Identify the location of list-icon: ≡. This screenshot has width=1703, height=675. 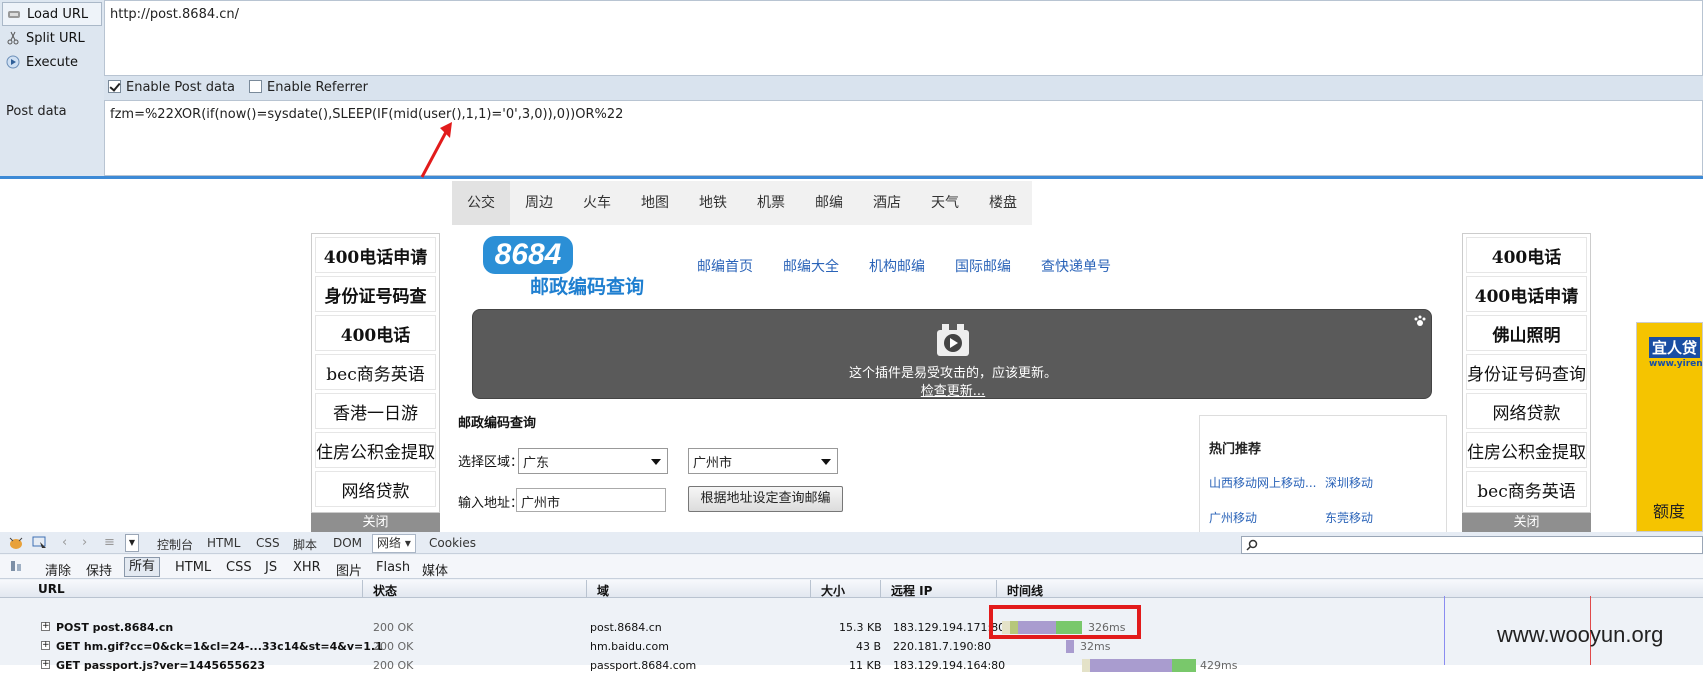
(109, 542).